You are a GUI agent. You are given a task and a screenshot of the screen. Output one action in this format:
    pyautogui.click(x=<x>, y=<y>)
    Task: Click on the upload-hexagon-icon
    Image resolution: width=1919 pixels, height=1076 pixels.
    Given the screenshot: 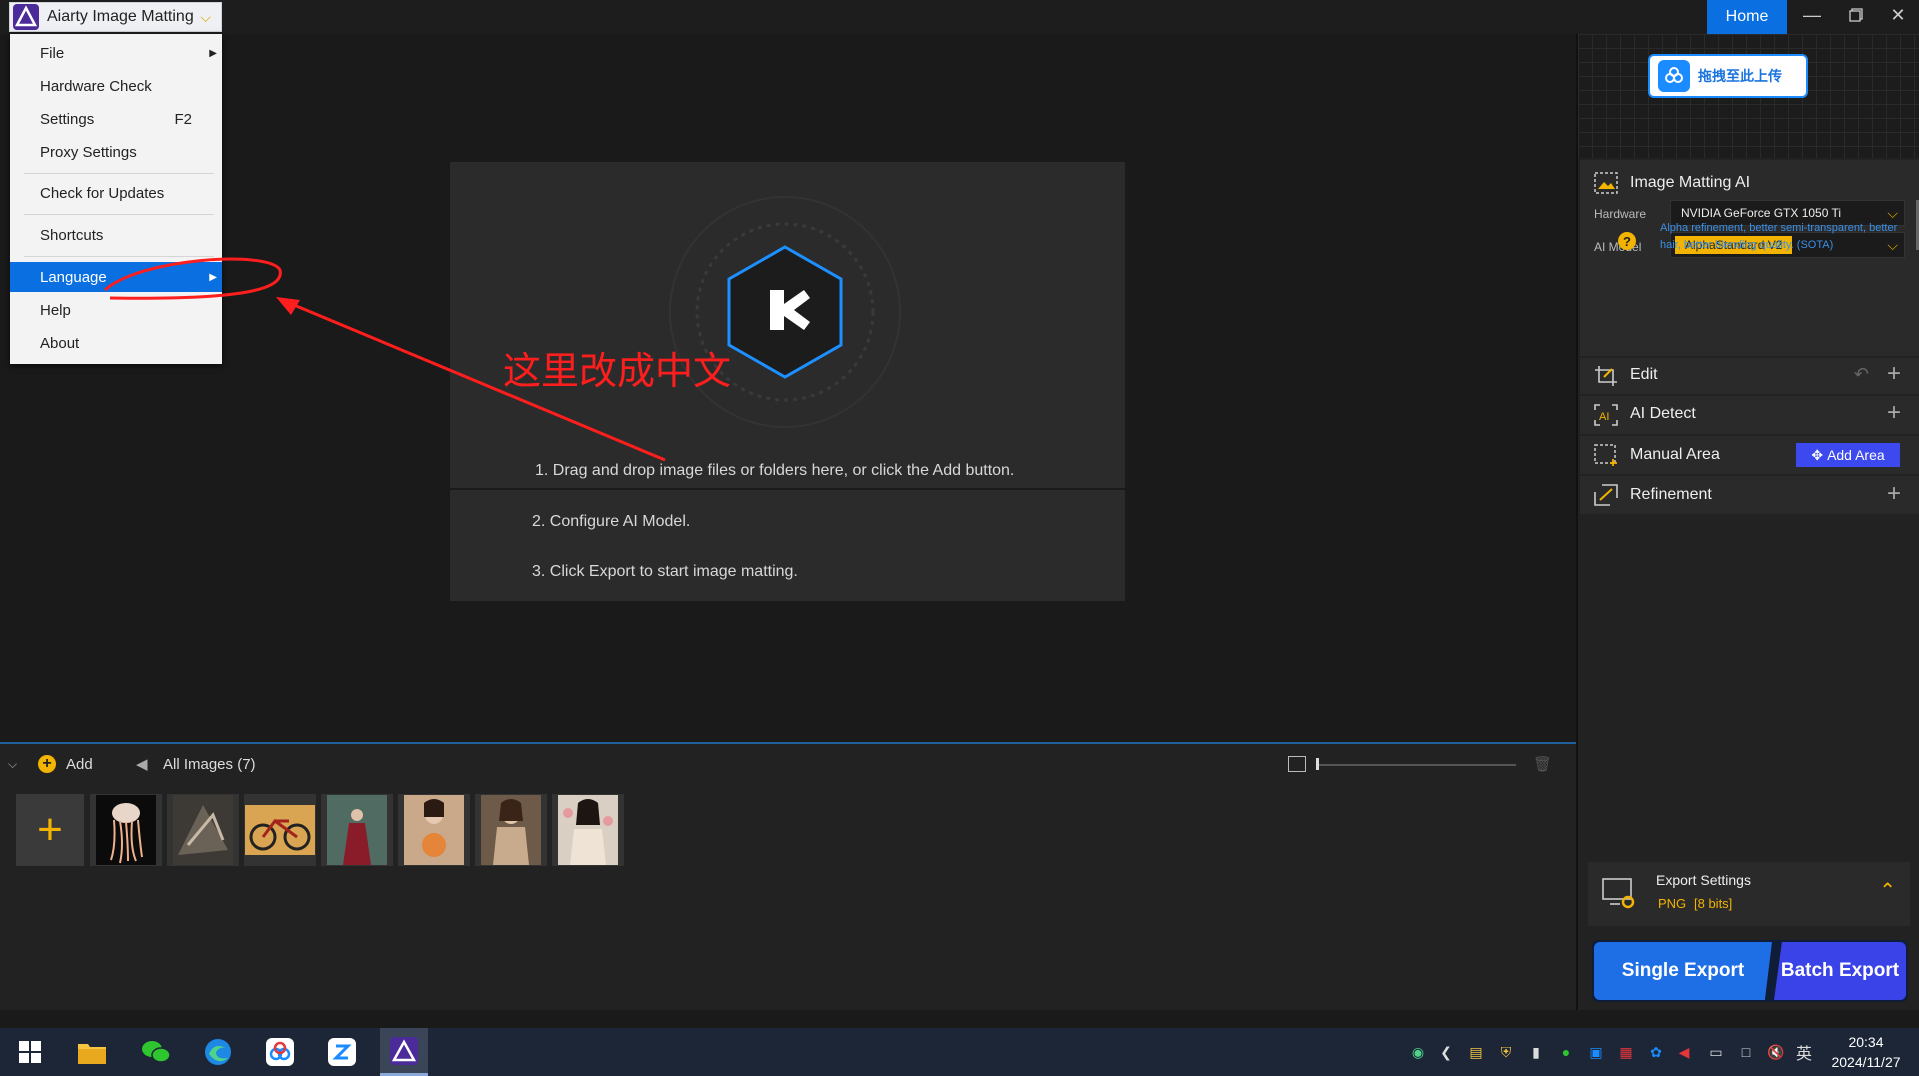 What is the action you would take?
    pyautogui.click(x=785, y=312)
    